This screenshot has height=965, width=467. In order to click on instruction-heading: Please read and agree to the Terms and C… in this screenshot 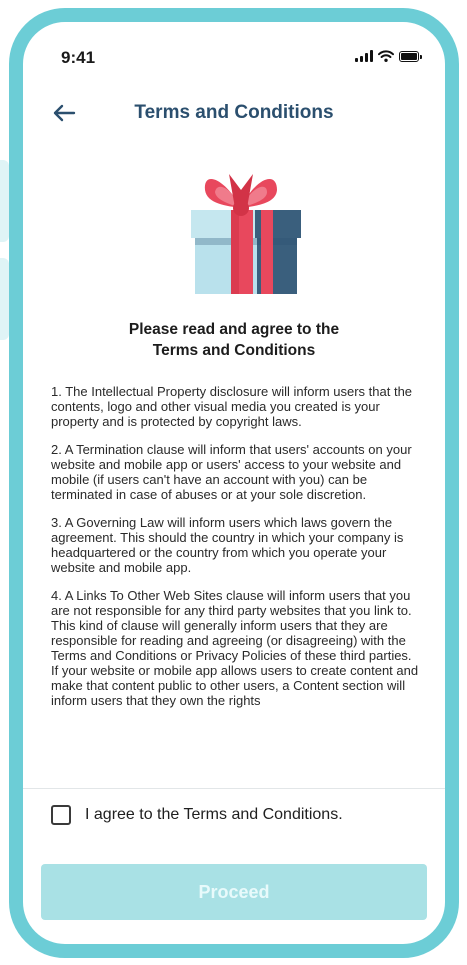, I will do `click(234, 340)`.